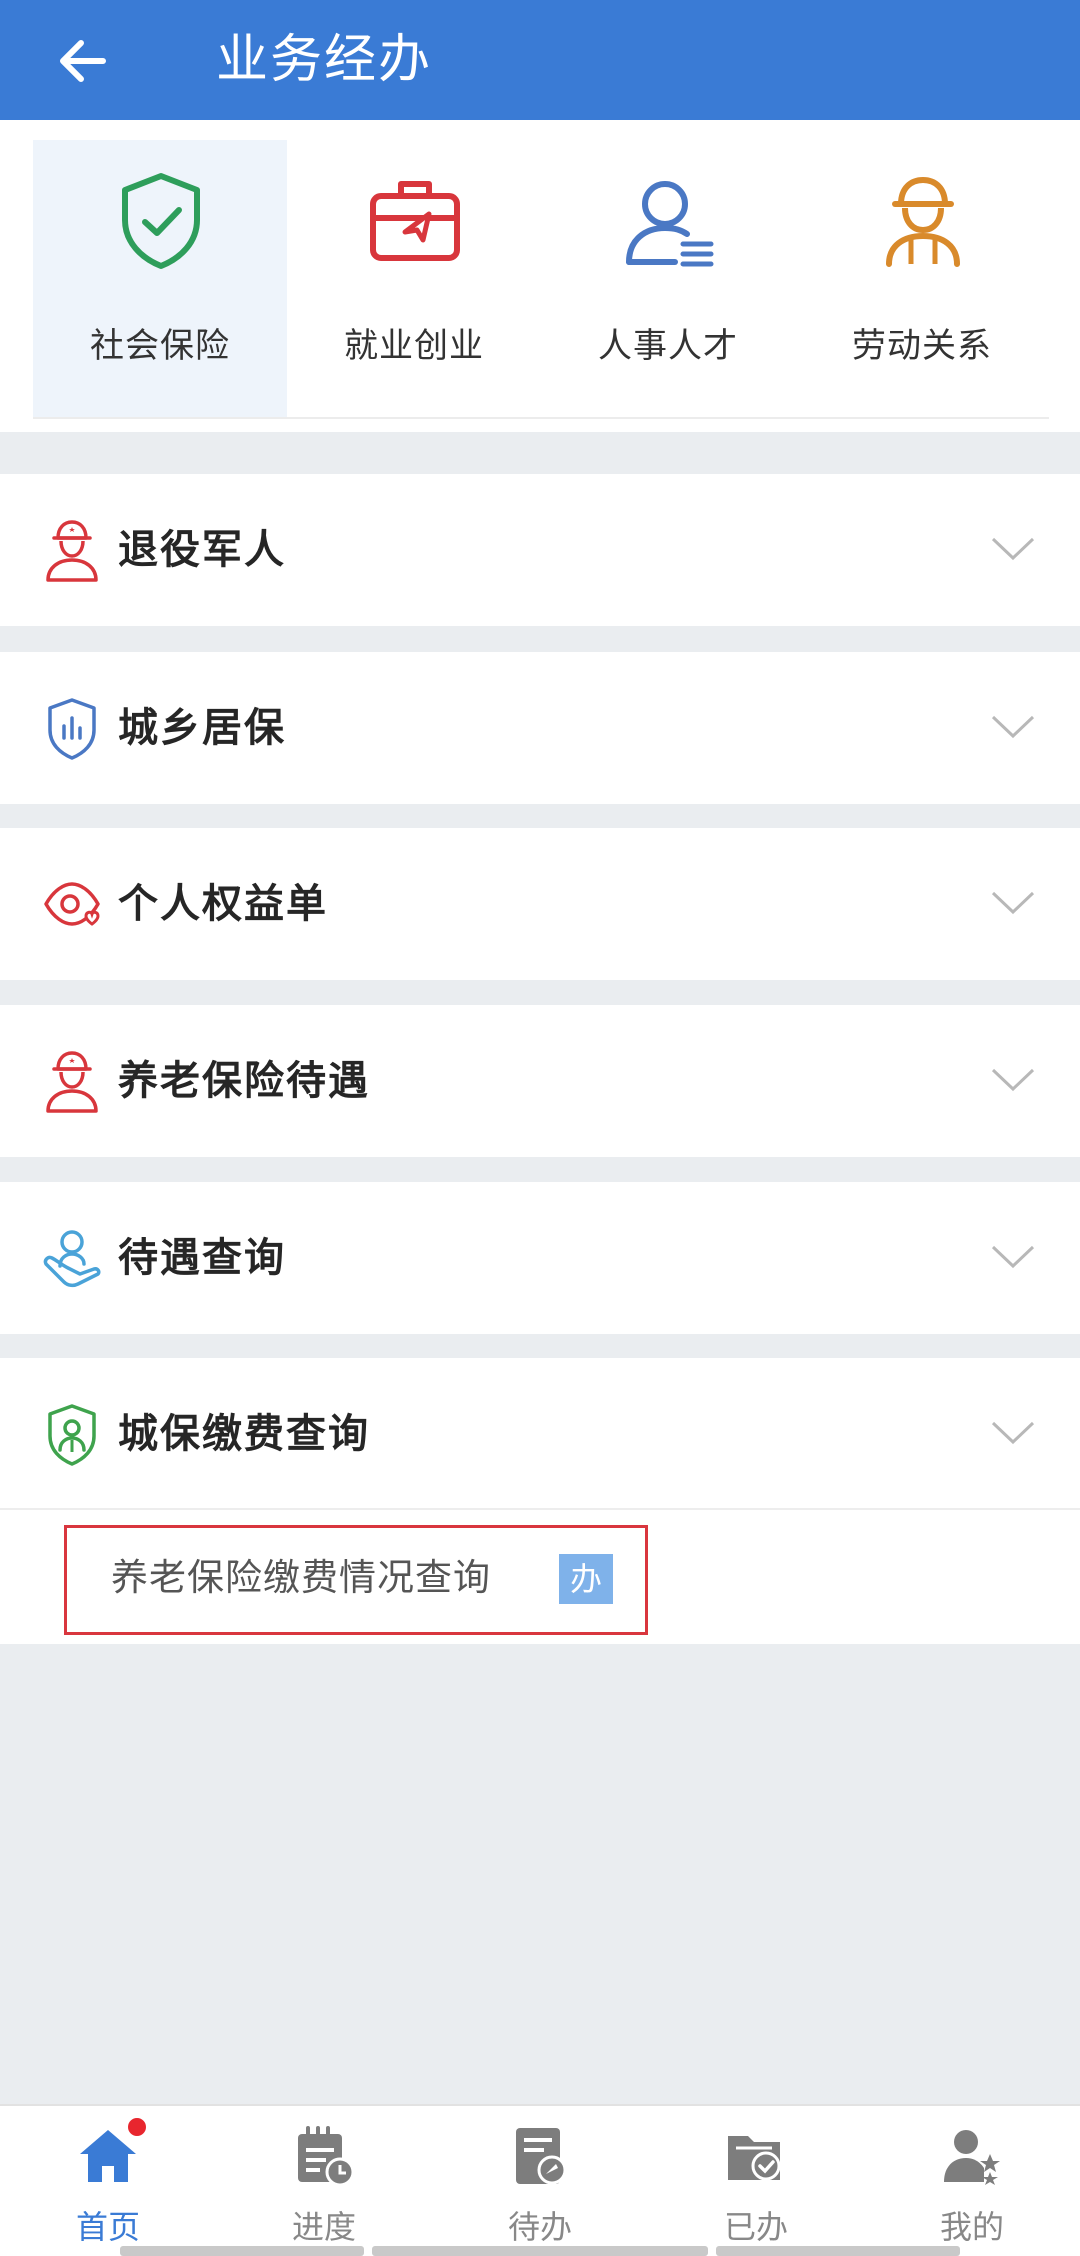  What do you see at coordinates (923, 222) in the screenshot?
I see `worker-icon` at bounding box center [923, 222].